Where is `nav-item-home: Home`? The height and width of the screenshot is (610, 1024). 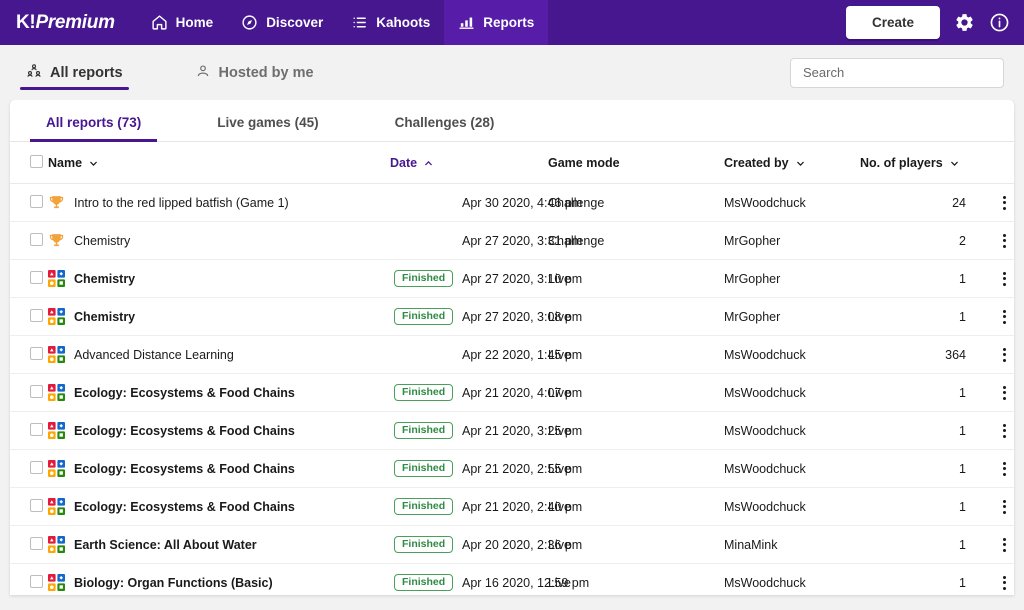 nav-item-home: Home is located at coordinates (182, 22).